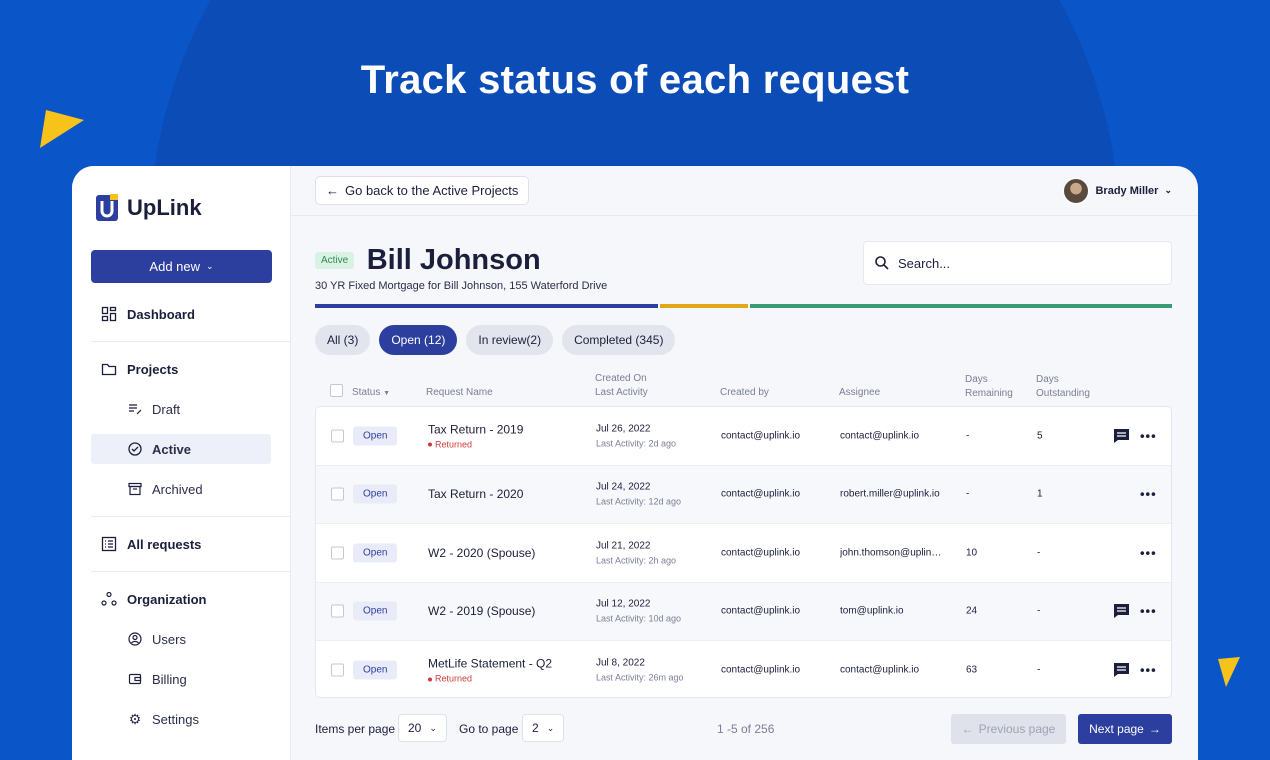 The width and height of the screenshot is (1270, 760). Describe the element at coordinates (1125, 729) in the screenshot. I see `next-page-button: Next page →` at that location.